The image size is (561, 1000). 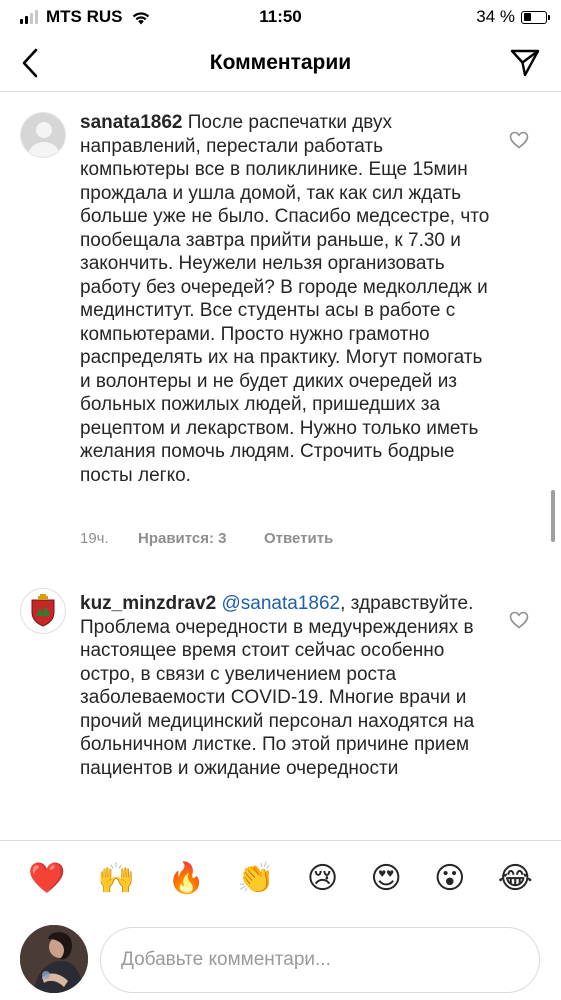 I want to click on comment-input-row, so click(x=280, y=959).